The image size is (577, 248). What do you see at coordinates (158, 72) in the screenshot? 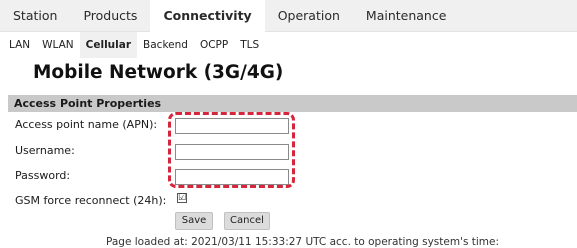
I see `page-title: Mobile Network (3G/4G)` at bounding box center [158, 72].